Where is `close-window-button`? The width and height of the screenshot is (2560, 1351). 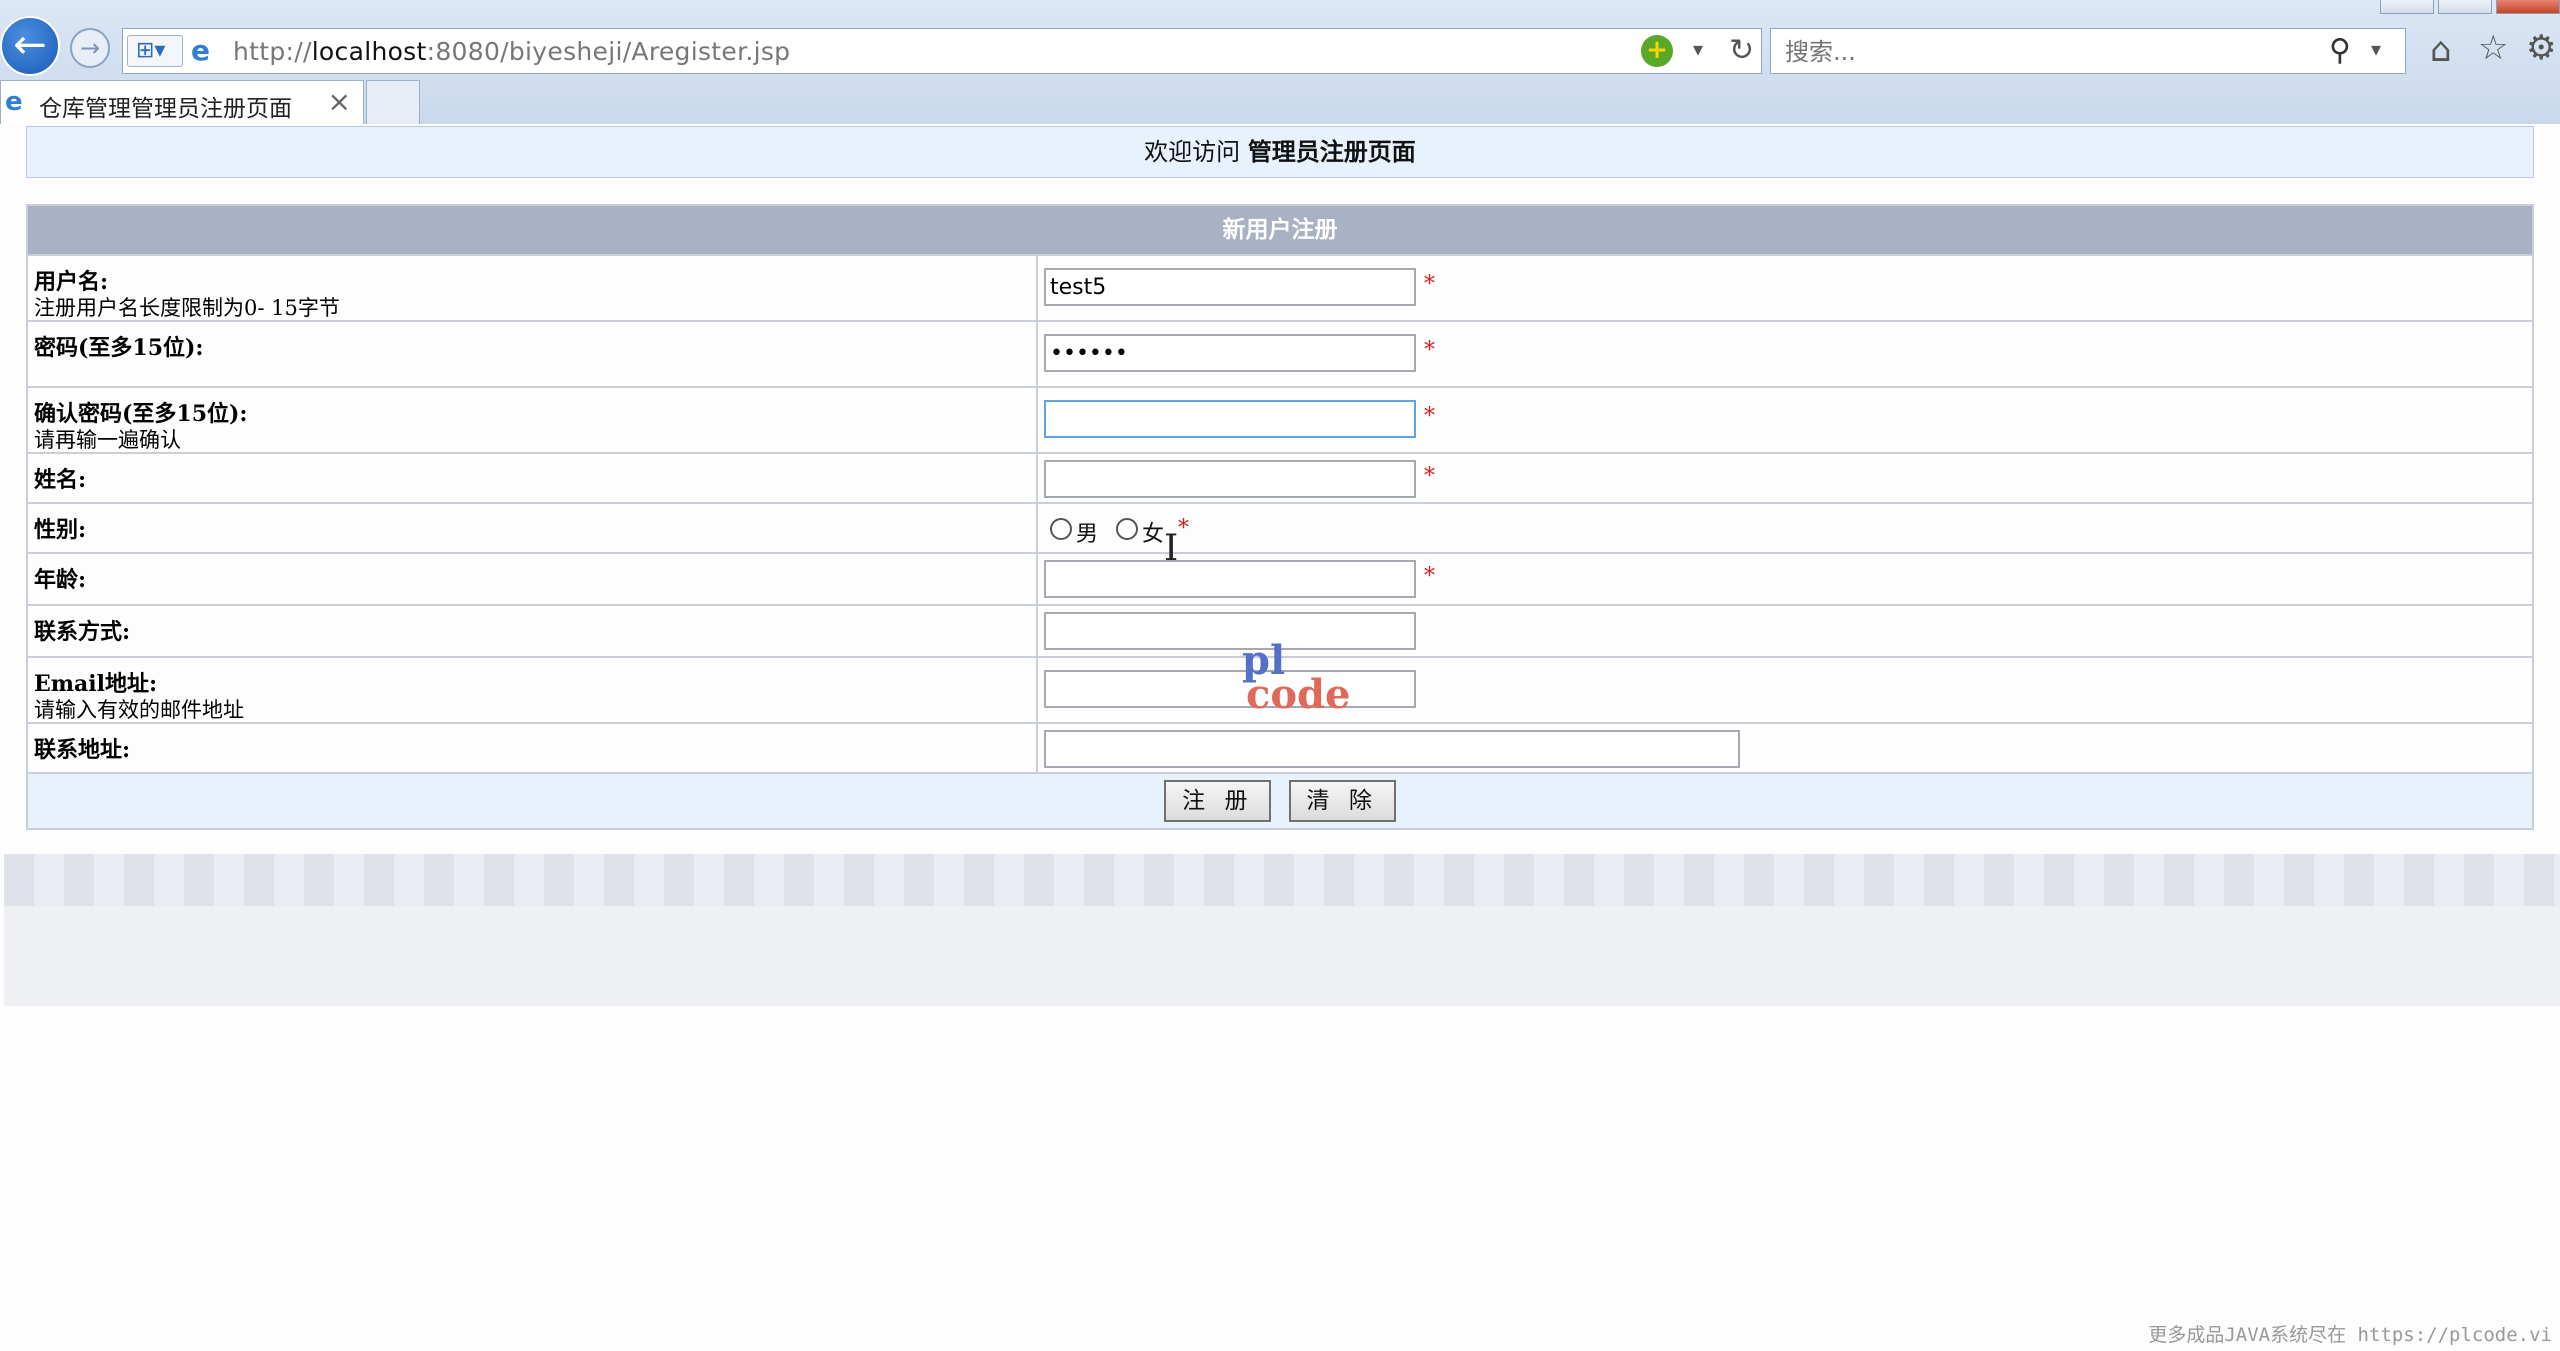
close-window-button is located at coordinates (2528, 7).